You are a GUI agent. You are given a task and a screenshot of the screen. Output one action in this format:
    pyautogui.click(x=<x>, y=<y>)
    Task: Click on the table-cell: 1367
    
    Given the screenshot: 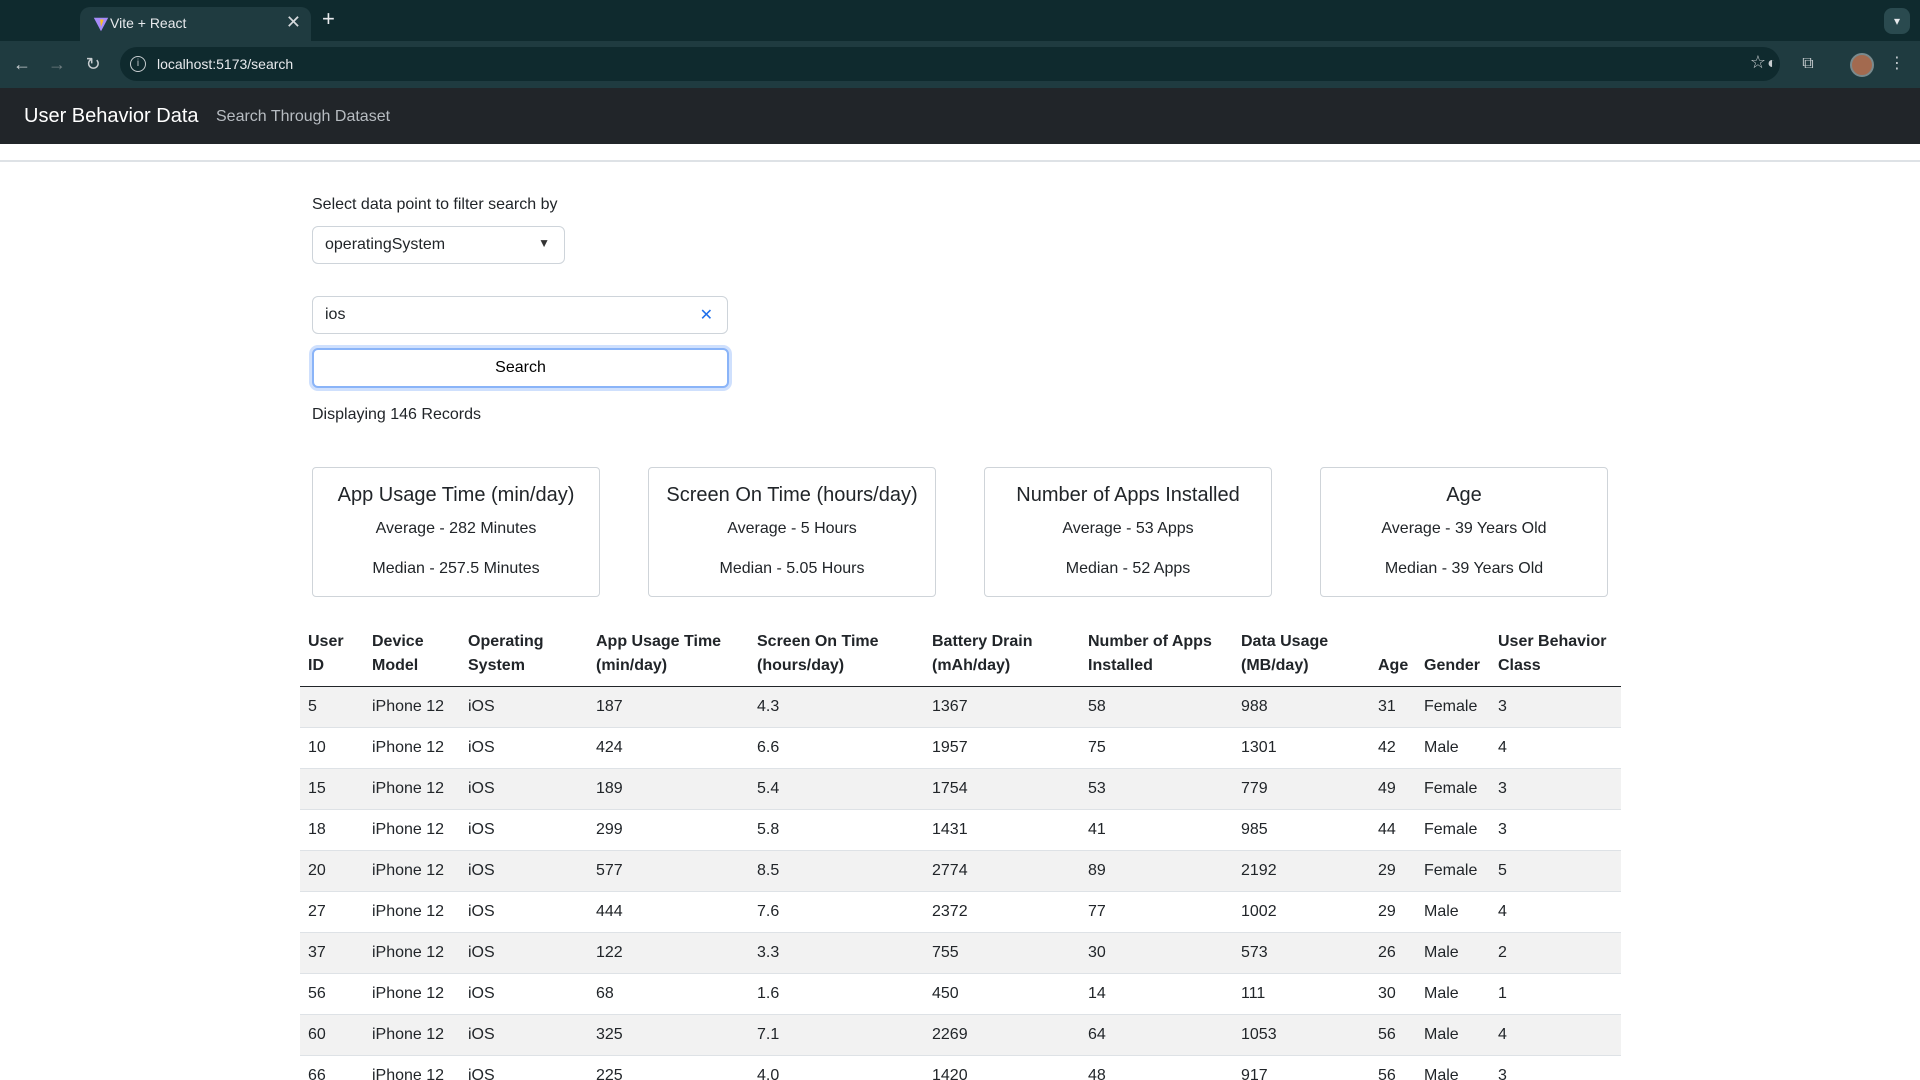 What is the action you would take?
    pyautogui.click(x=1002, y=707)
    